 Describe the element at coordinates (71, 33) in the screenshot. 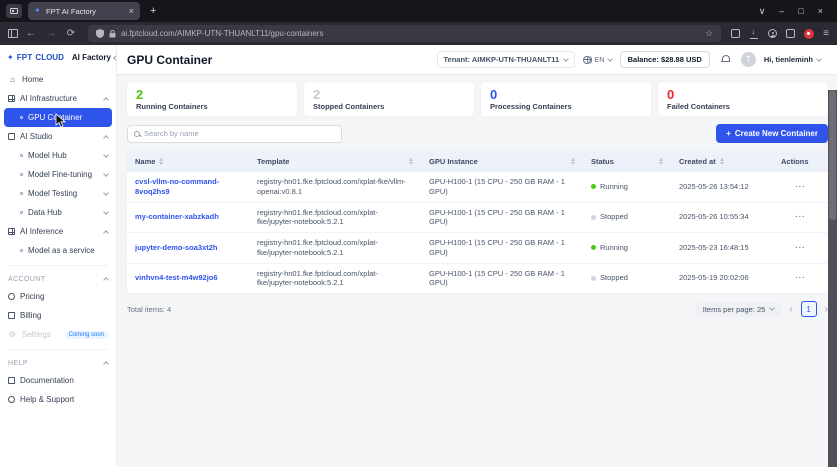

I see `reload-icon: ⟳` at that location.